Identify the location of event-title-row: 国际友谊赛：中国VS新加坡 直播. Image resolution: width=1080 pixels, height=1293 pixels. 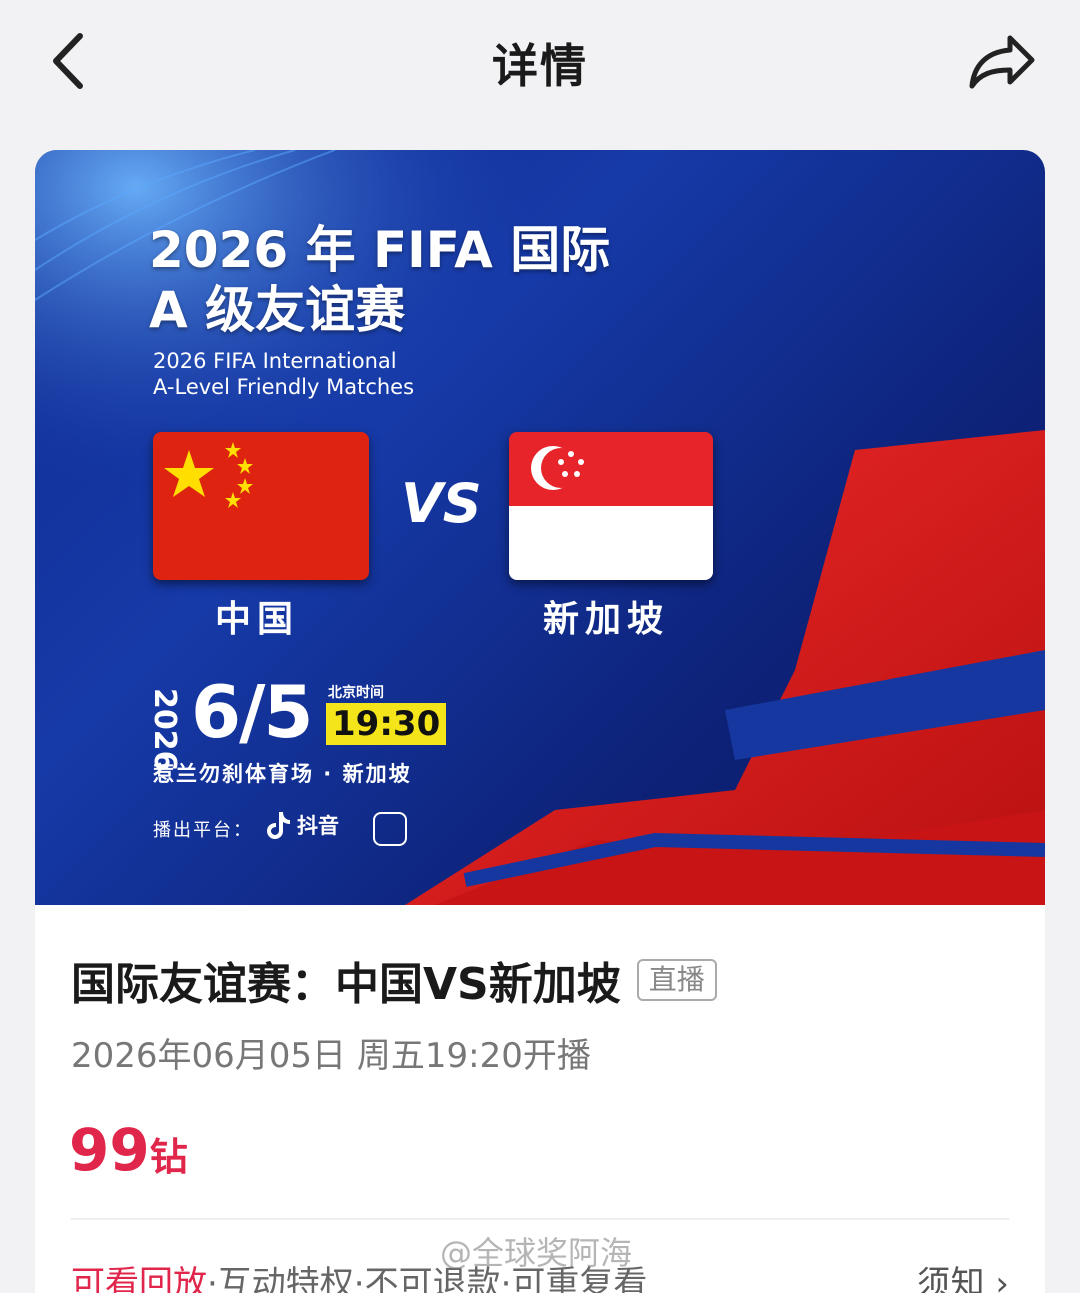
(394, 980).